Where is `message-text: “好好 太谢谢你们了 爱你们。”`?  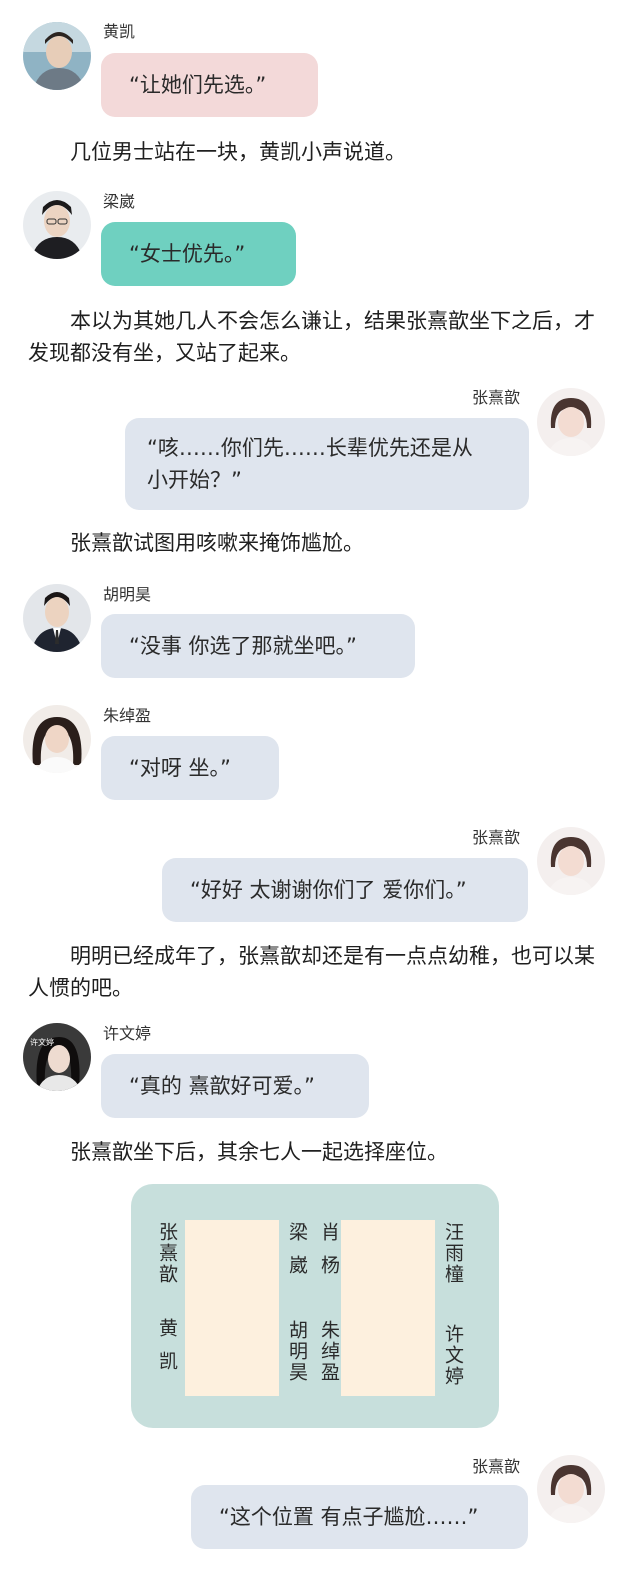 message-text: “好好 太谢谢你们了 爱你们。” is located at coordinates (328, 890).